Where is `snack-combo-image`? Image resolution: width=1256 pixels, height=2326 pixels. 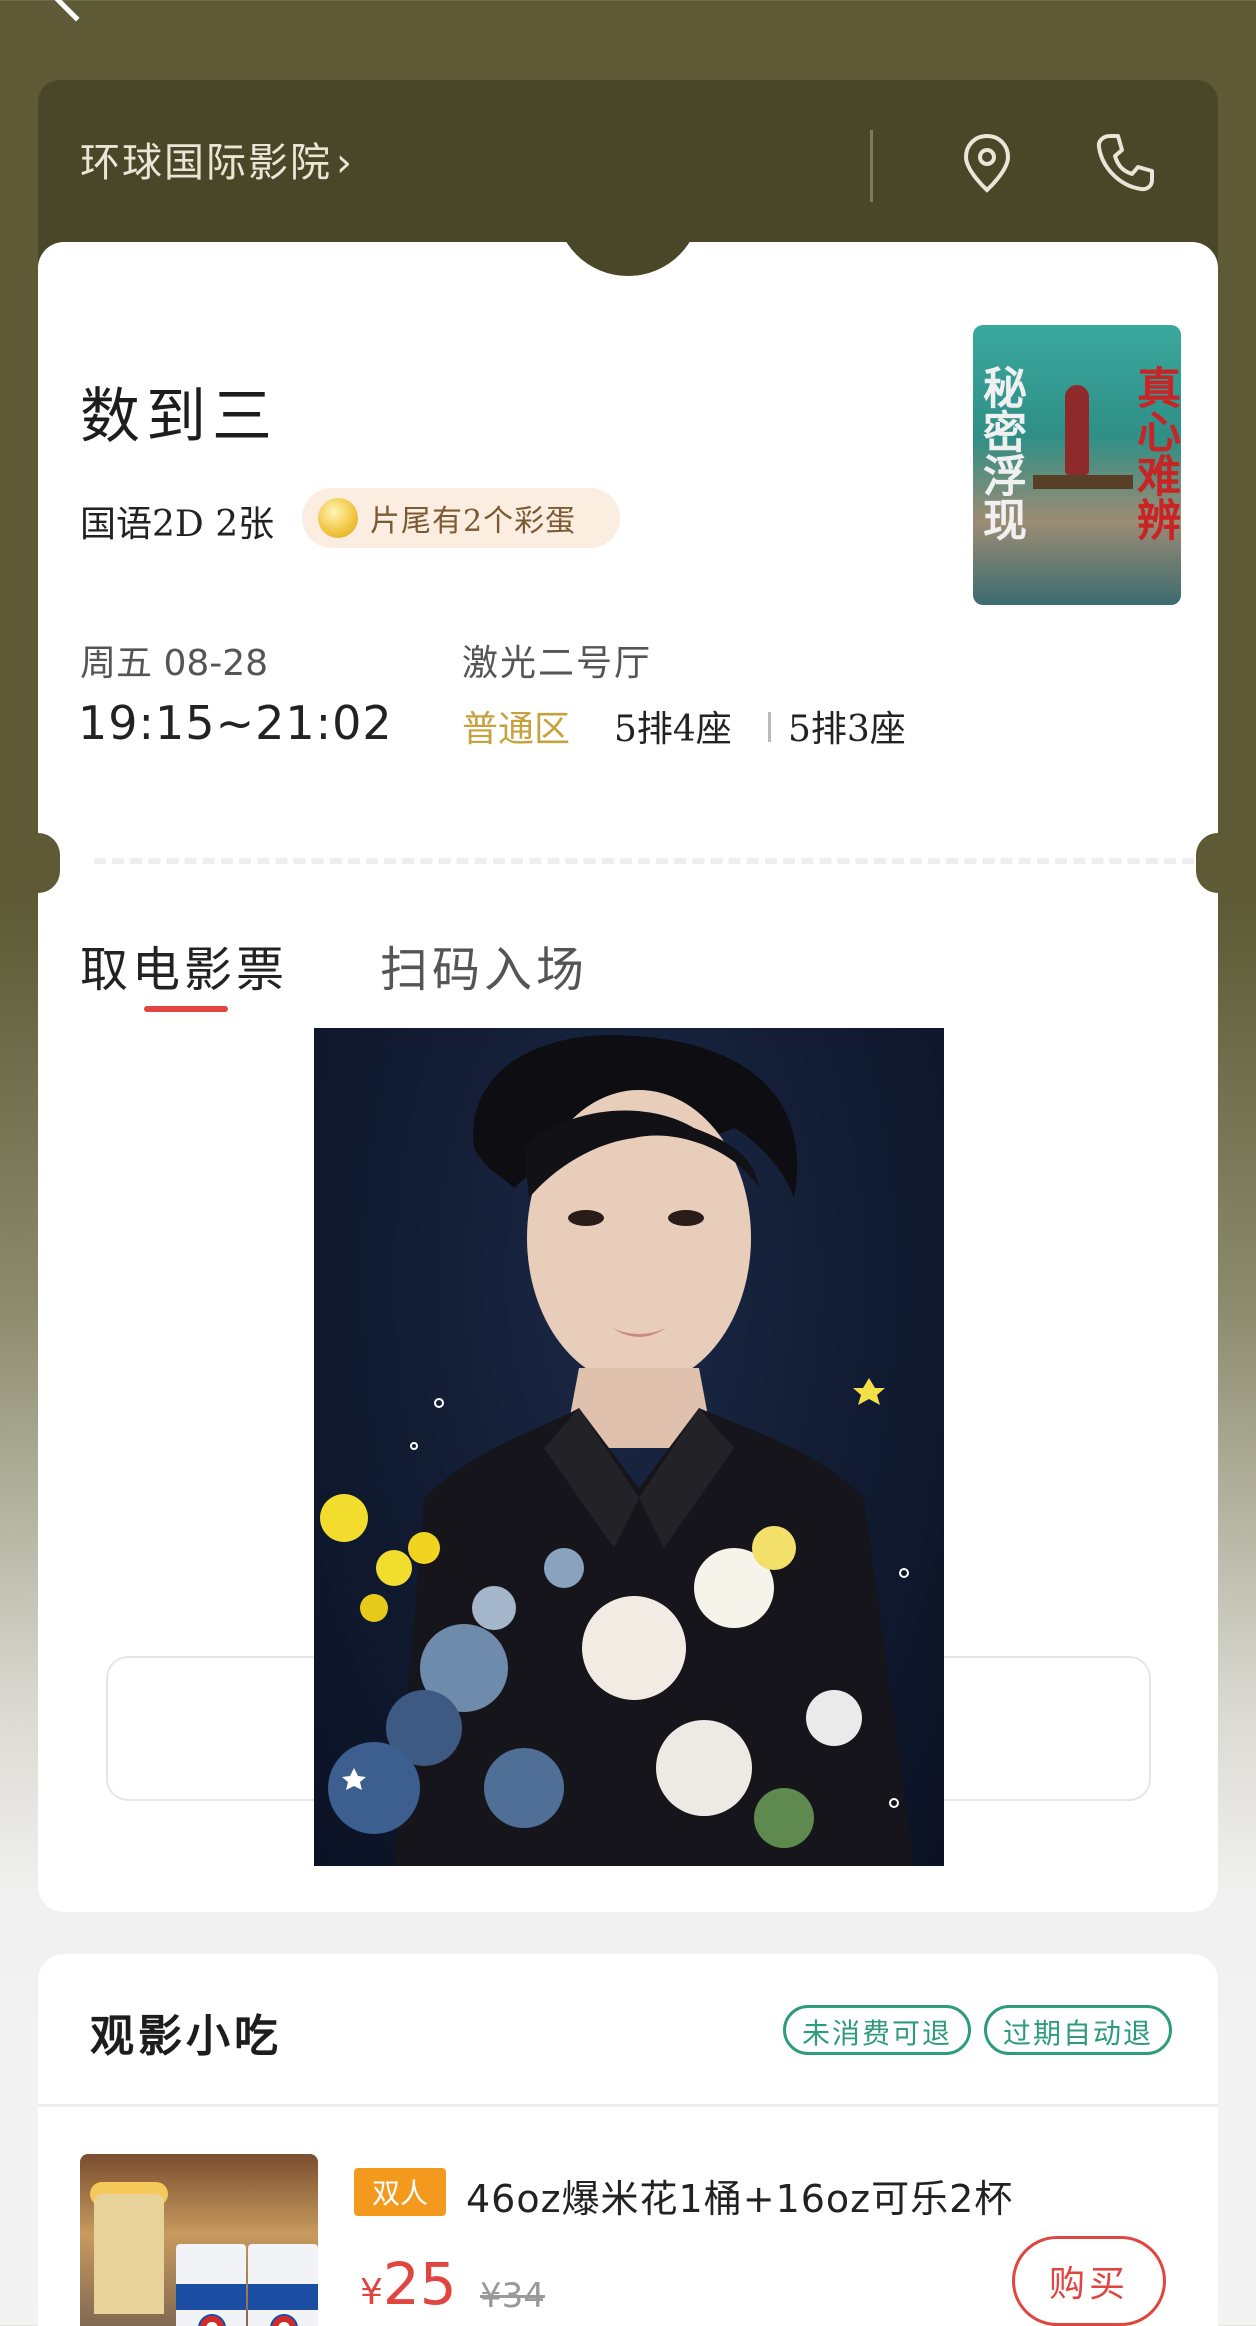 snack-combo-image is located at coordinates (199, 2240).